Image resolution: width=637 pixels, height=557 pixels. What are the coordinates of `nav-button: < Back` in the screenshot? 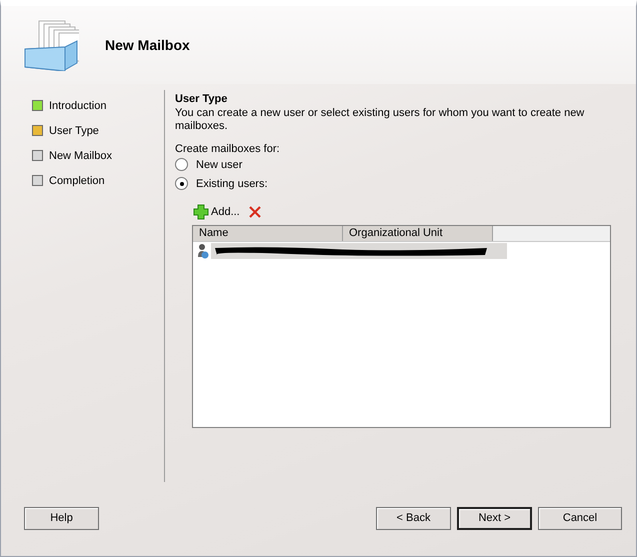 It's located at (413, 518).